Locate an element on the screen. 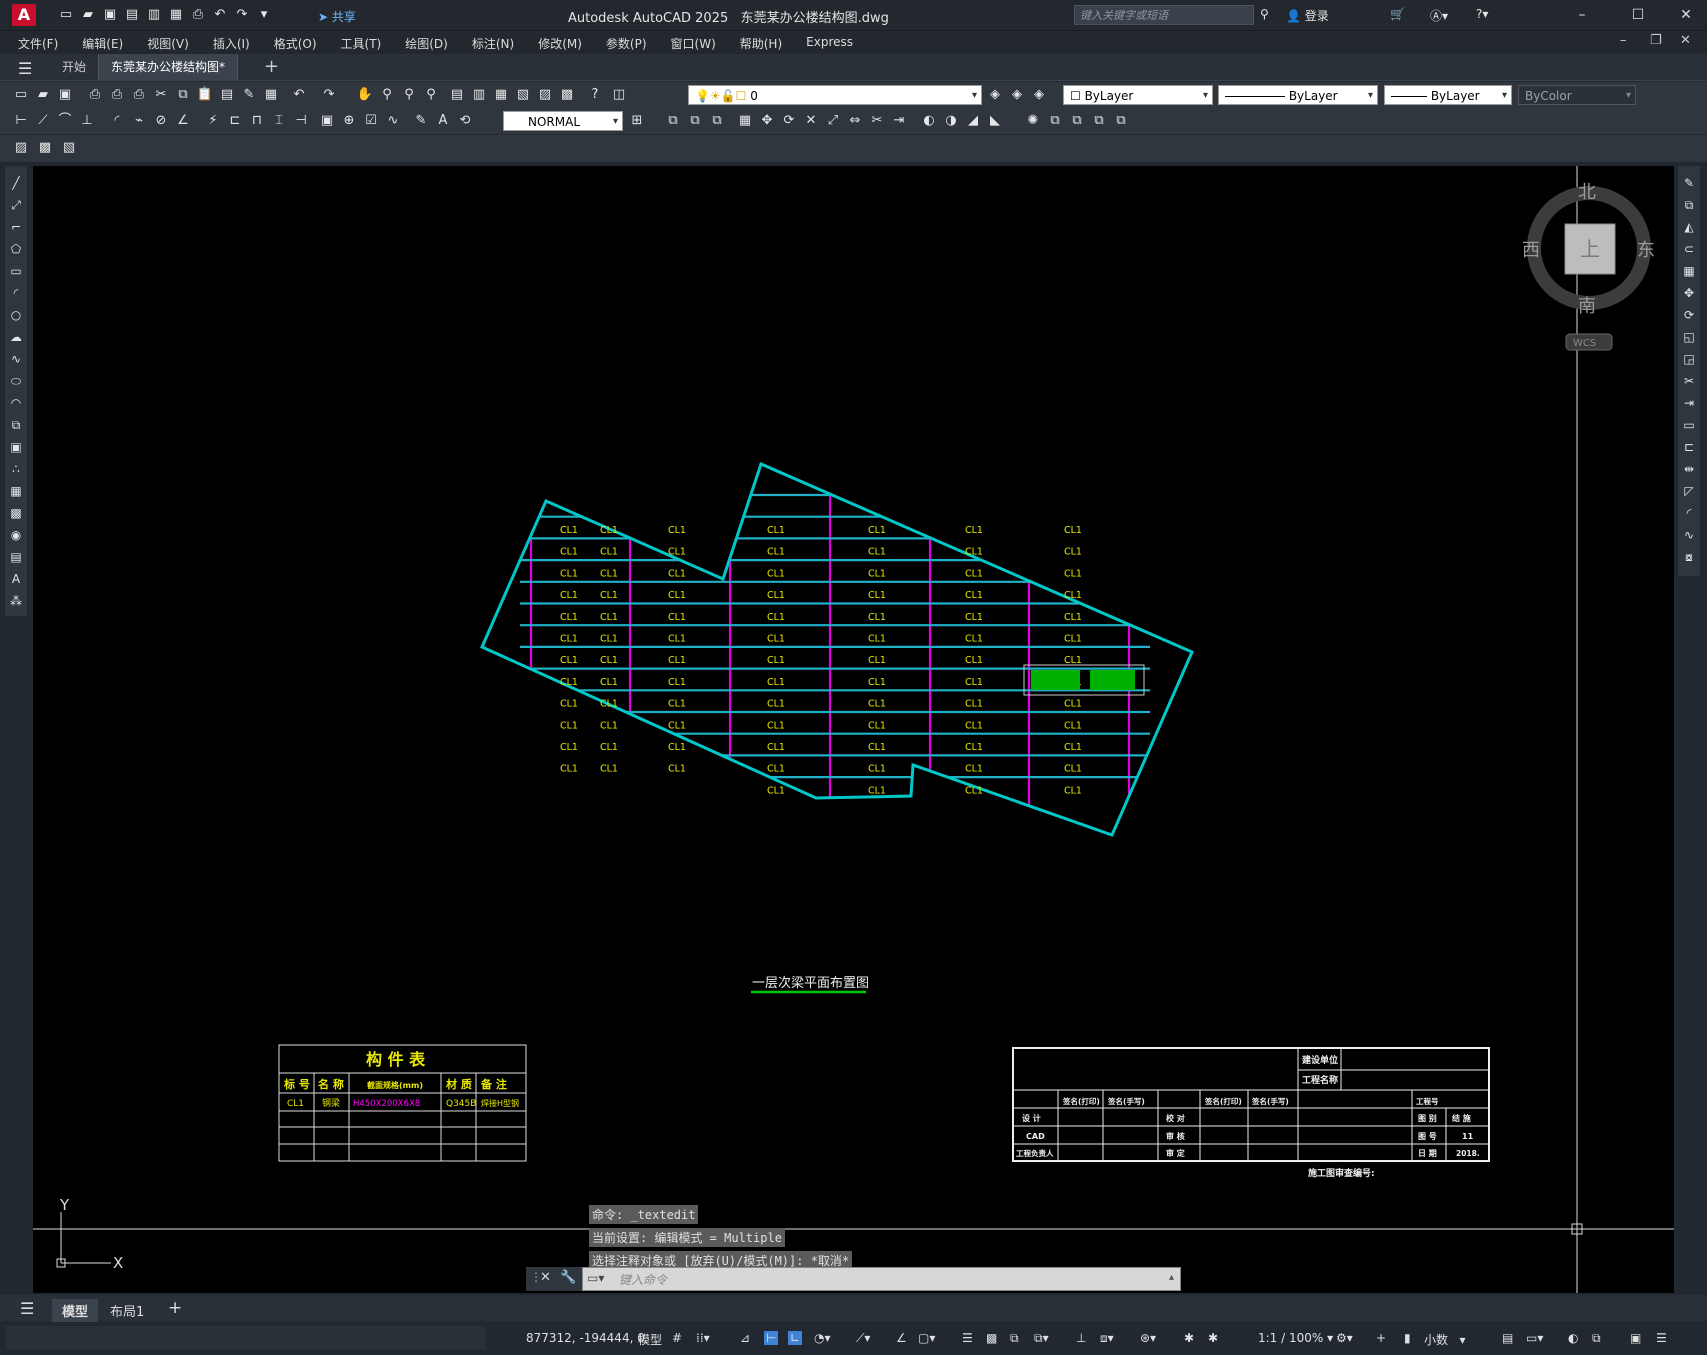 Image resolution: width=1707 pixels, height=1355 pixels. autodesk-a360-icon: Ⓐ▾ is located at coordinates (1439, 15).